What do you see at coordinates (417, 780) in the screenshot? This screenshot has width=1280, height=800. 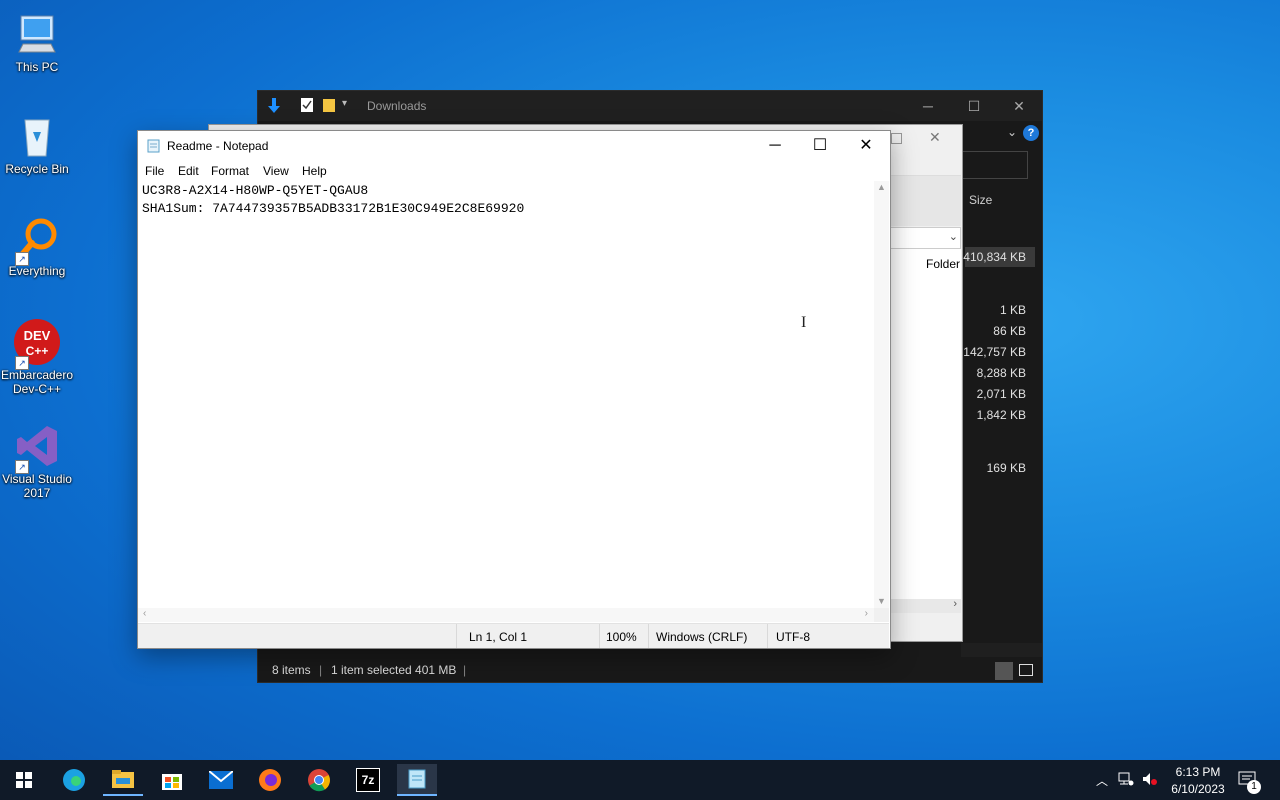 I see `notepad-icon` at bounding box center [417, 780].